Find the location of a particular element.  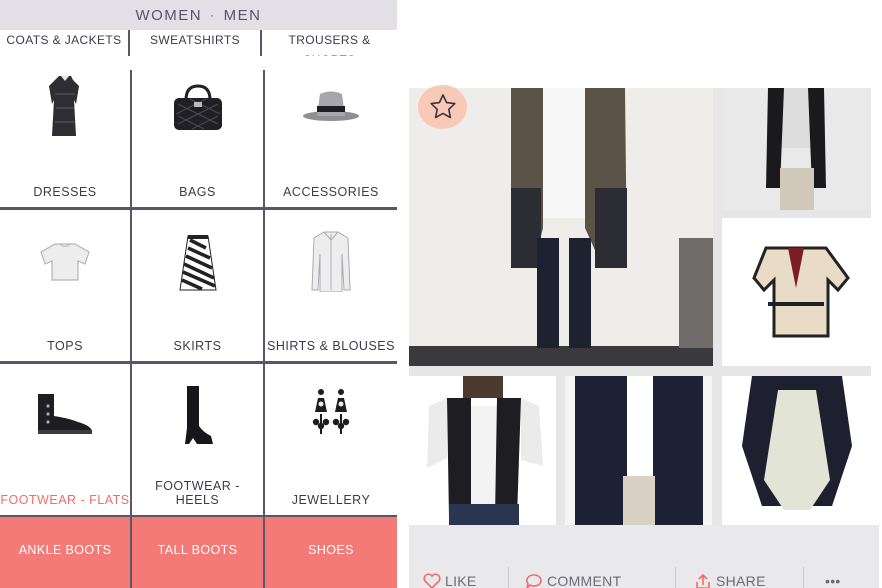

category-shirts-blouses: SHIRTS & BLOUSES is located at coordinates (331, 285).